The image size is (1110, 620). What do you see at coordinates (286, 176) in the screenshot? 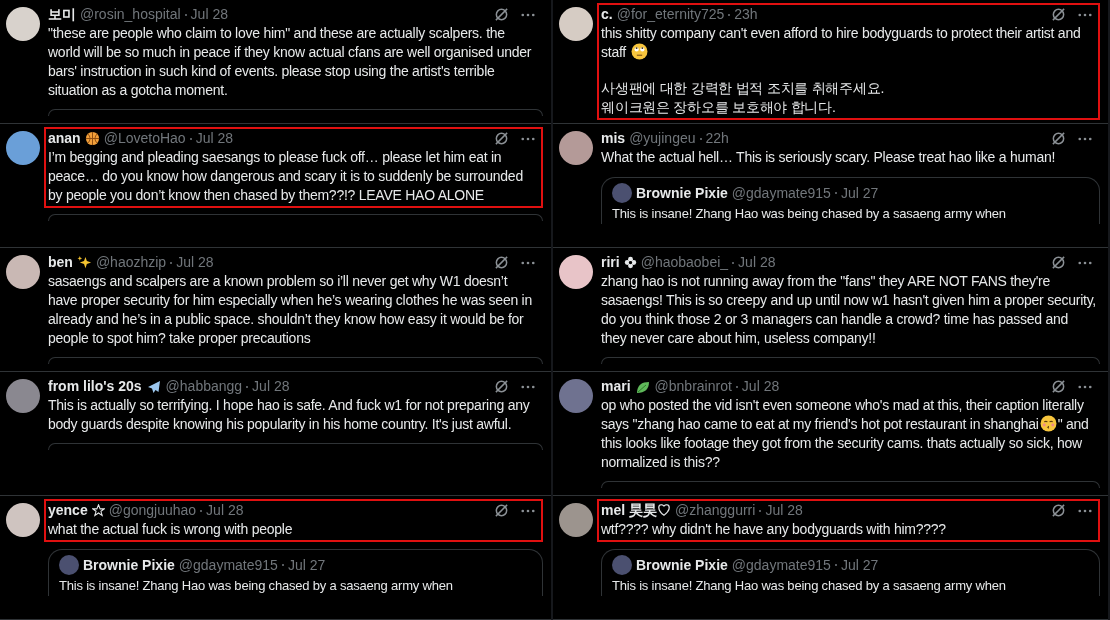
I see `post-text: I’m begging and pleading saesangs to please fuck off… please let him eat in peace… do you know how dangerous and scary it is to suddenly be surrounded by people you don’t know then chased by them??!? LEAVE HAO ALONE` at bounding box center [286, 176].